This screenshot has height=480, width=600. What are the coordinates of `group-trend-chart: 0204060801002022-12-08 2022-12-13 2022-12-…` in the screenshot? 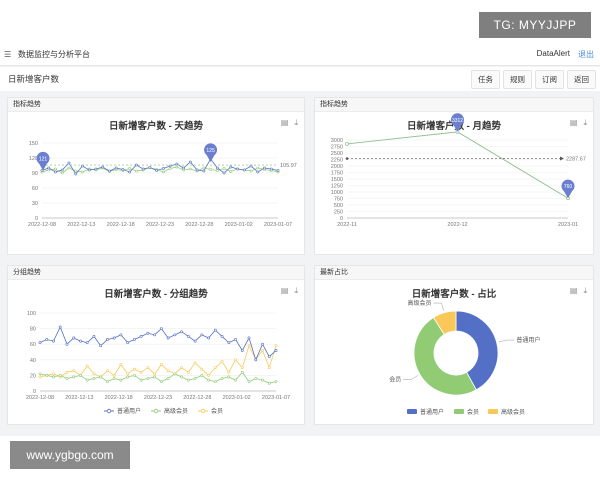 It's located at (158, 363).